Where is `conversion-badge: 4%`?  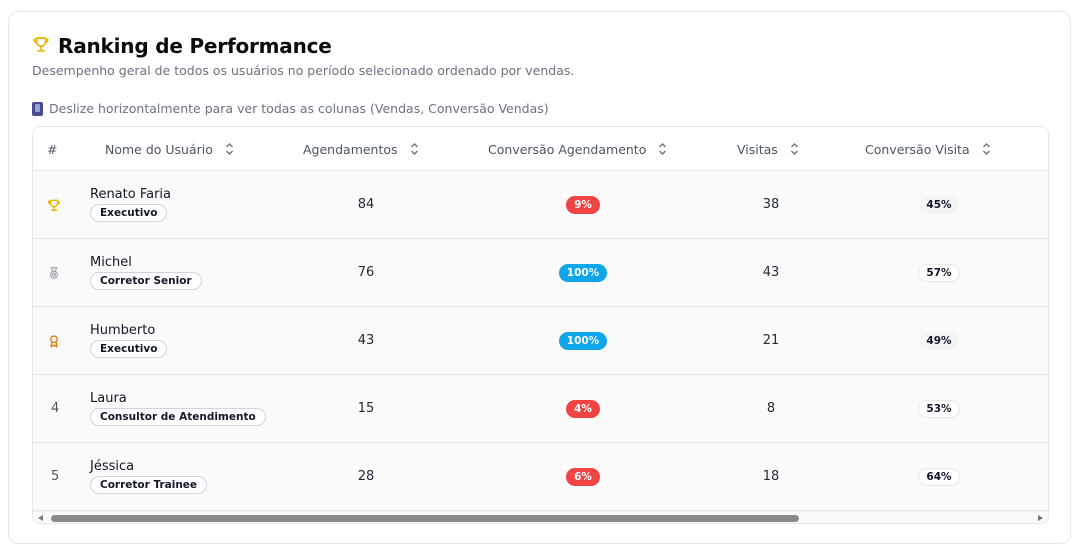
conversion-badge: 4% is located at coordinates (583, 408).